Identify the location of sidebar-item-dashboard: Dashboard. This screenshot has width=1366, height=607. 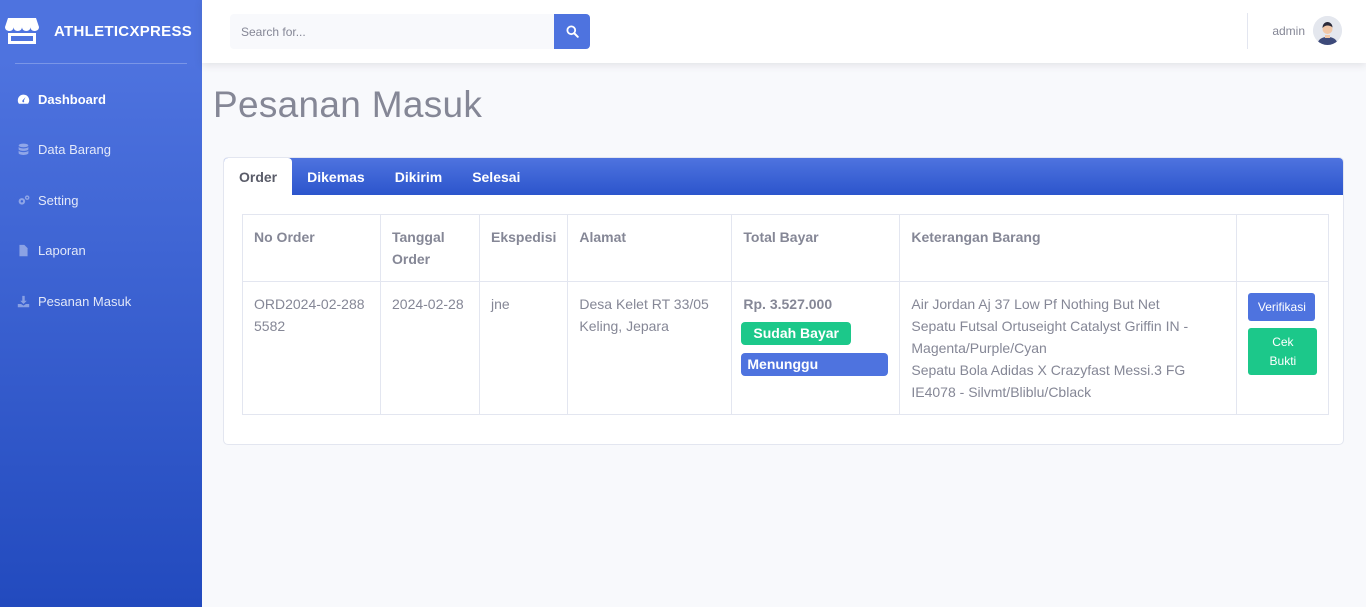
(101, 99).